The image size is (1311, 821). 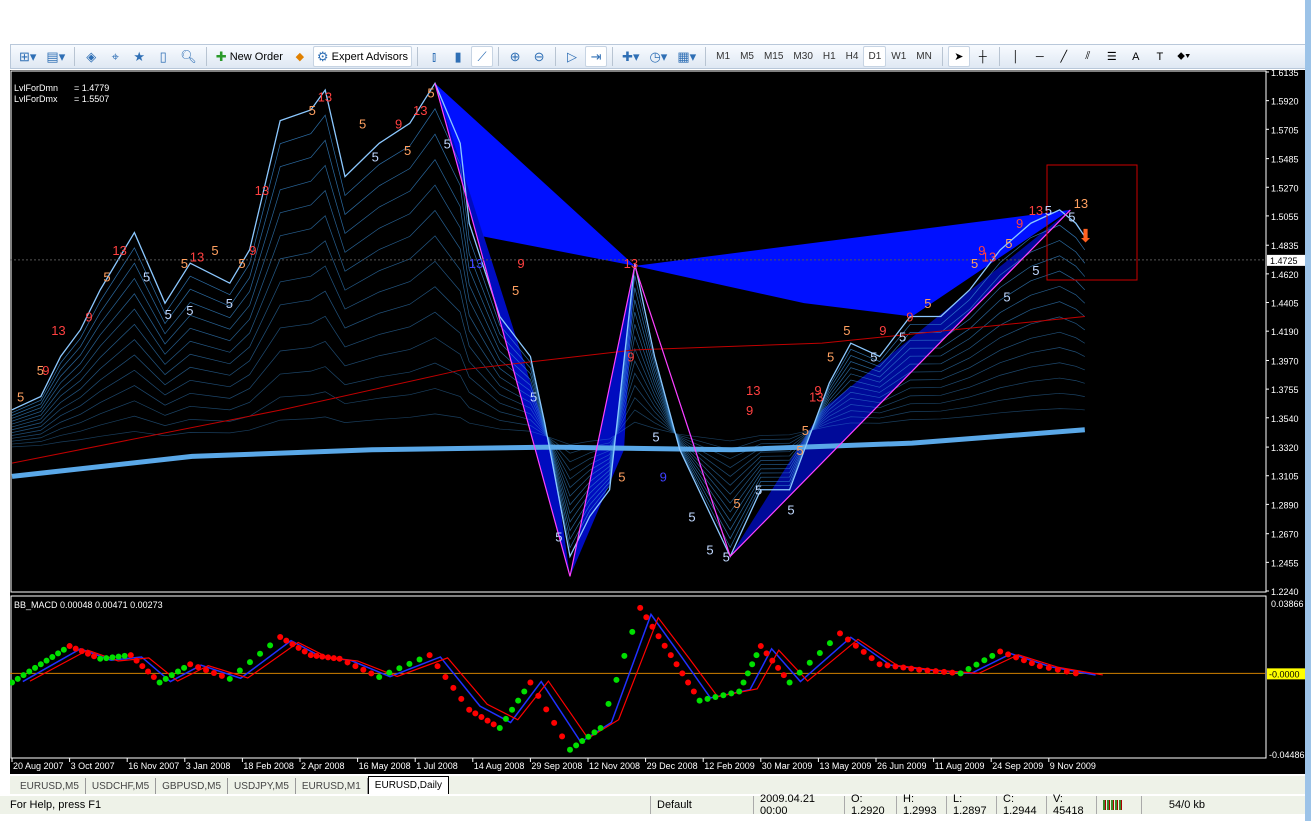 What do you see at coordinates (55, 56) in the screenshot?
I see `profiles-button: ▤▾` at bounding box center [55, 56].